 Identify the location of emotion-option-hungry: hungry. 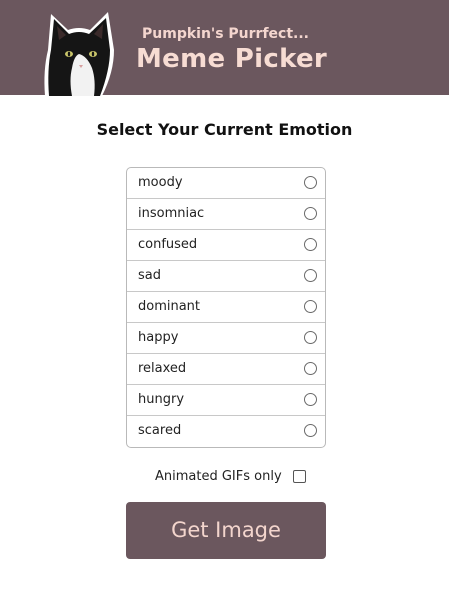
(226, 400).